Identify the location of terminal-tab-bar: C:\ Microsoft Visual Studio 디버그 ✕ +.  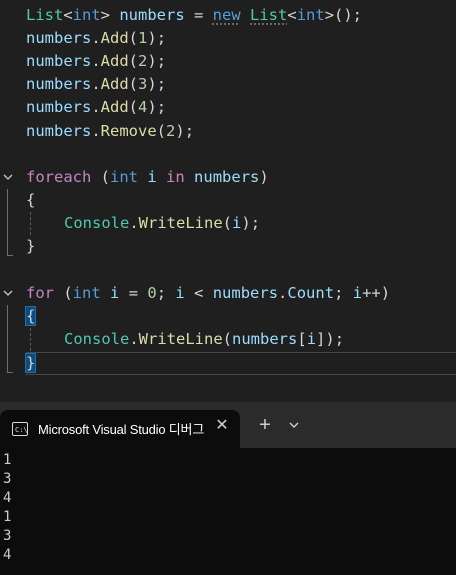
(228, 425).